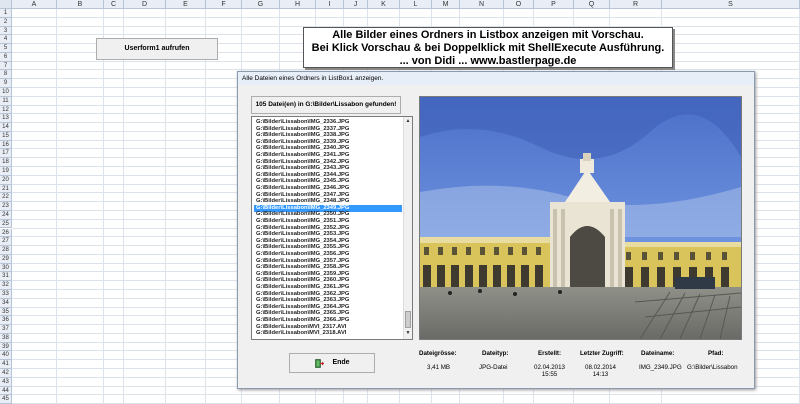  What do you see at coordinates (328, 333) in the screenshot?
I see `list-item: G:\Bilder\Lissabon\MVI_2318.AVI` at bounding box center [328, 333].